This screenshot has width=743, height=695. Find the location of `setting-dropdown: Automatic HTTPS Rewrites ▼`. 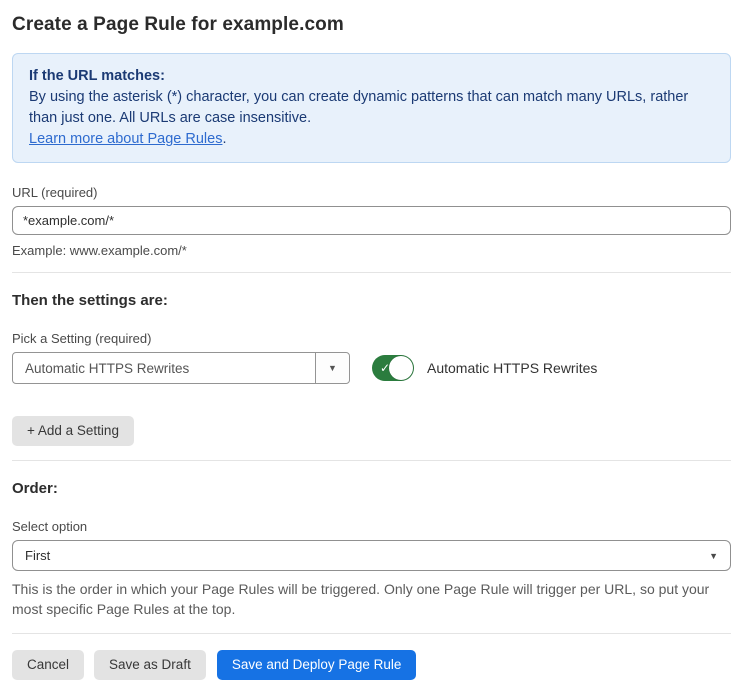

setting-dropdown: Automatic HTTPS Rewrites ▼ is located at coordinates (181, 368).